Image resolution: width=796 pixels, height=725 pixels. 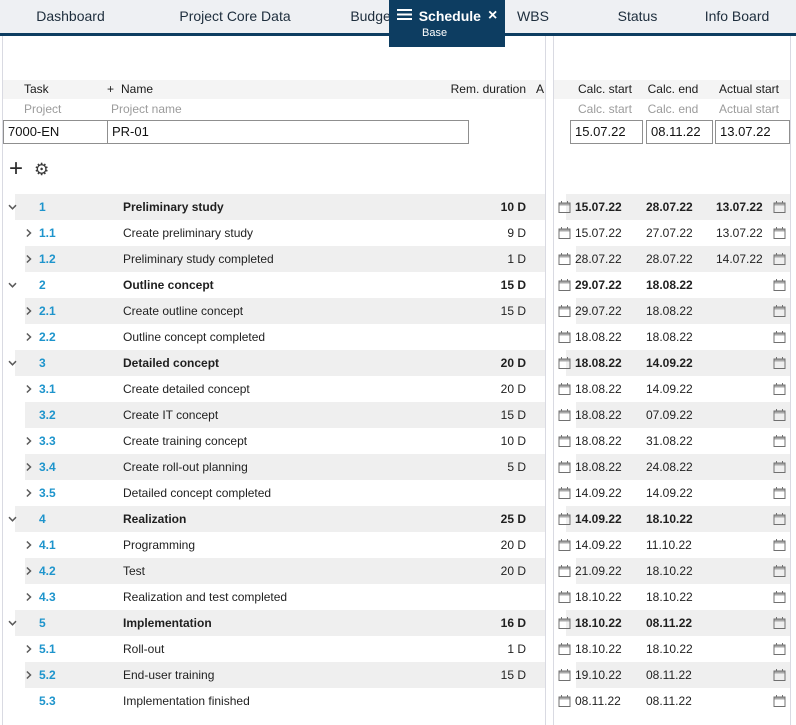 What do you see at coordinates (672, 415) in the screenshot?
I see `task-dates-row: 18.08.22 07.09.22` at bounding box center [672, 415].